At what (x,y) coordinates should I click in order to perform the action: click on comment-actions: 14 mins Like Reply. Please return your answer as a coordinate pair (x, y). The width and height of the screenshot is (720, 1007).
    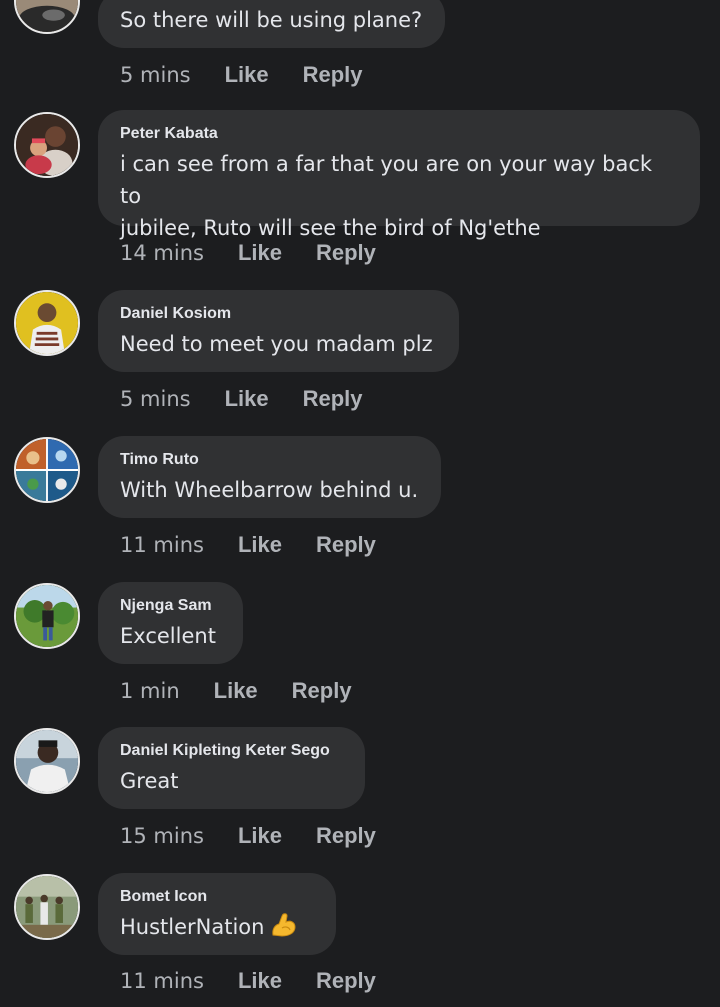
    Looking at the image, I should click on (248, 253).